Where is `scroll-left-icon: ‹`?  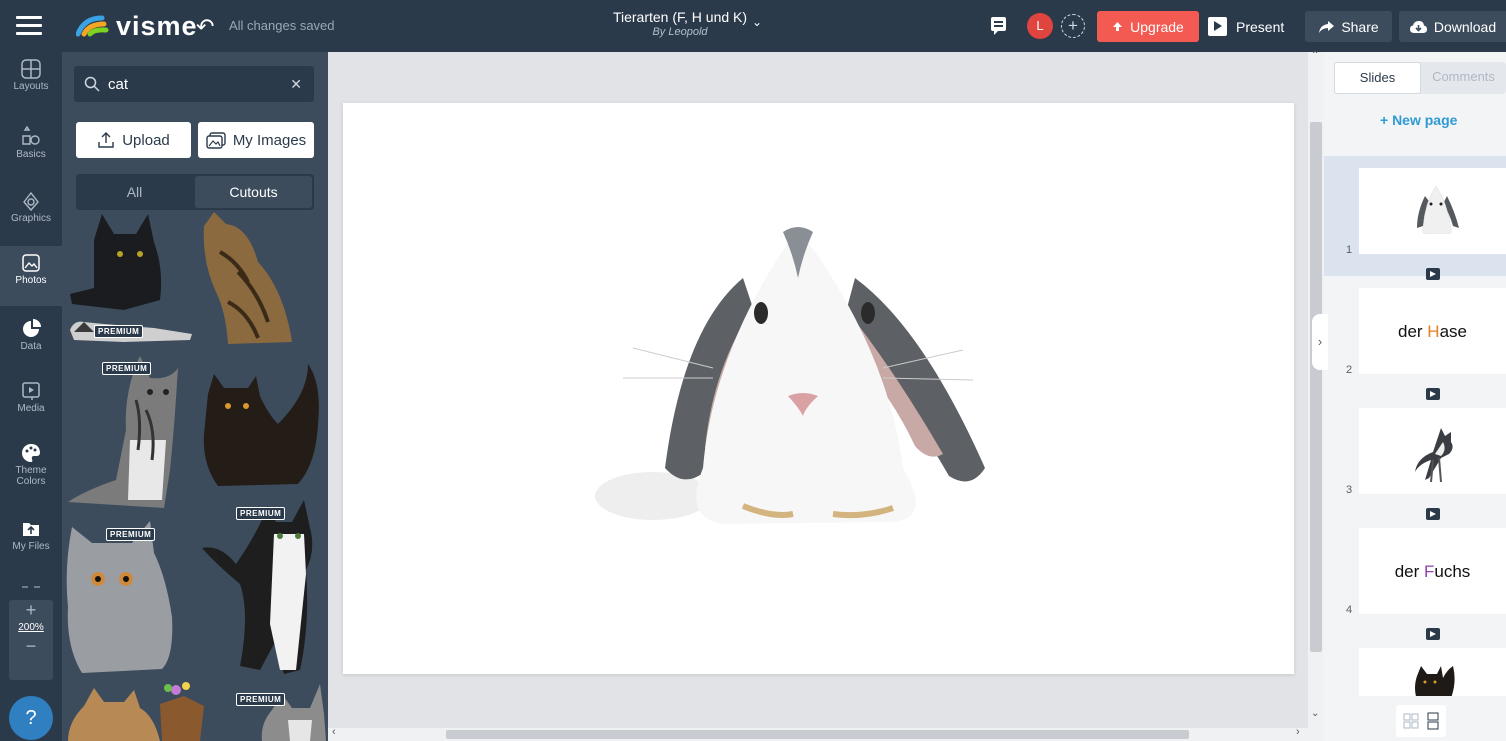 scroll-left-icon: ‹ is located at coordinates (334, 732).